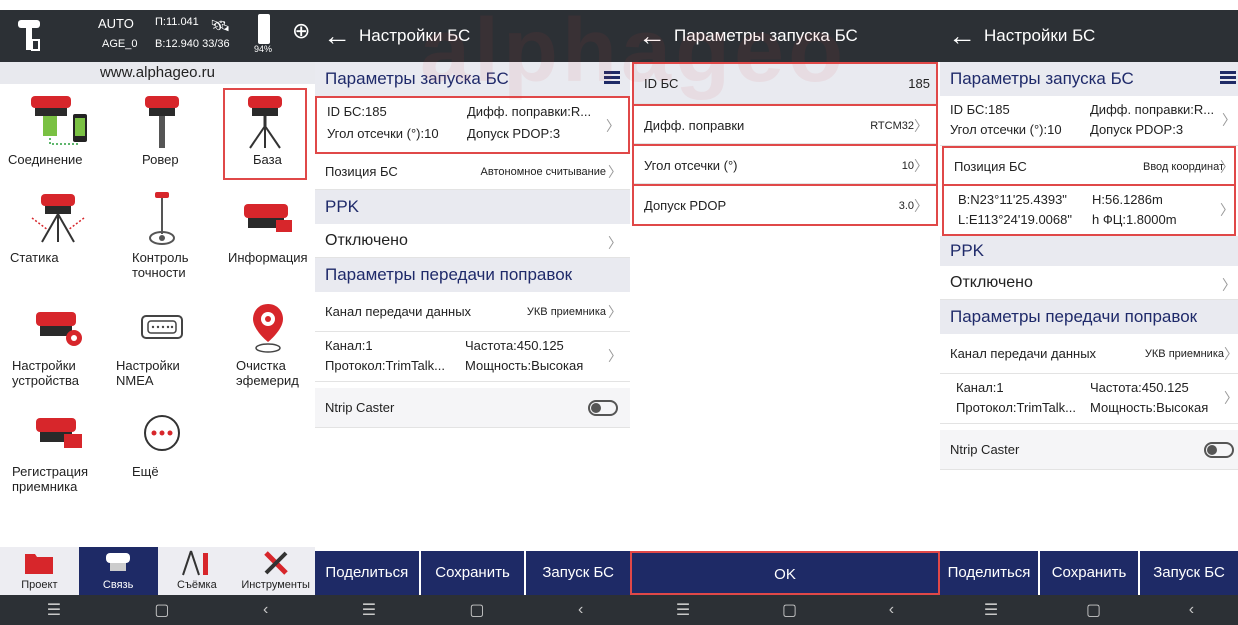  I want to click on menu-item-static: Статика, so click(58, 226).